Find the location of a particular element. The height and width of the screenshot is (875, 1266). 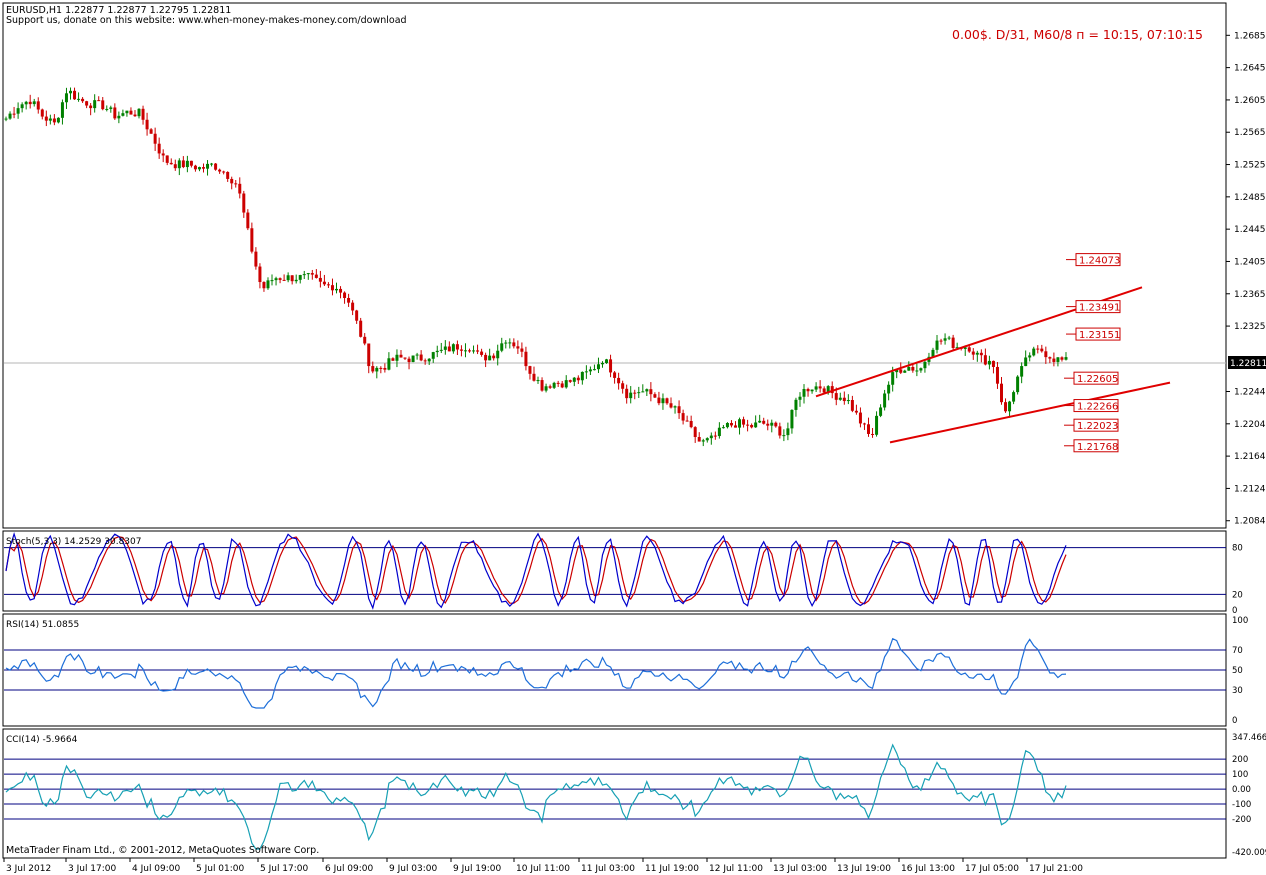

time-tick-label: 13 Jul 03:00 is located at coordinates (800, 869).